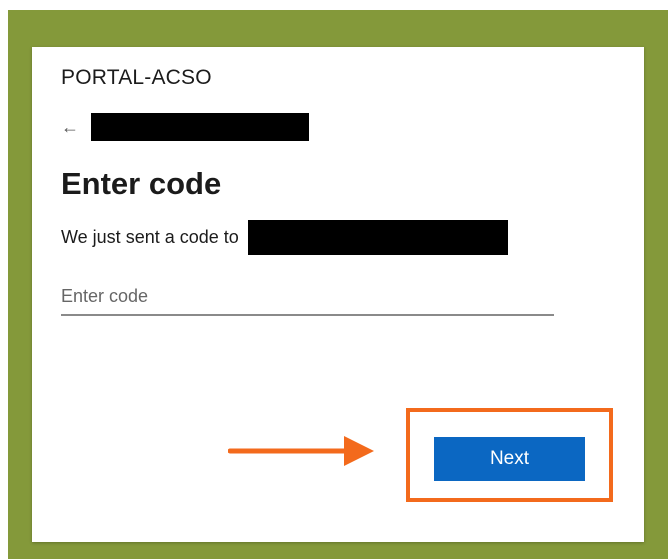 The image size is (668, 559). Describe the element at coordinates (509, 459) in the screenshot. I see `next-button: Next` at that location.